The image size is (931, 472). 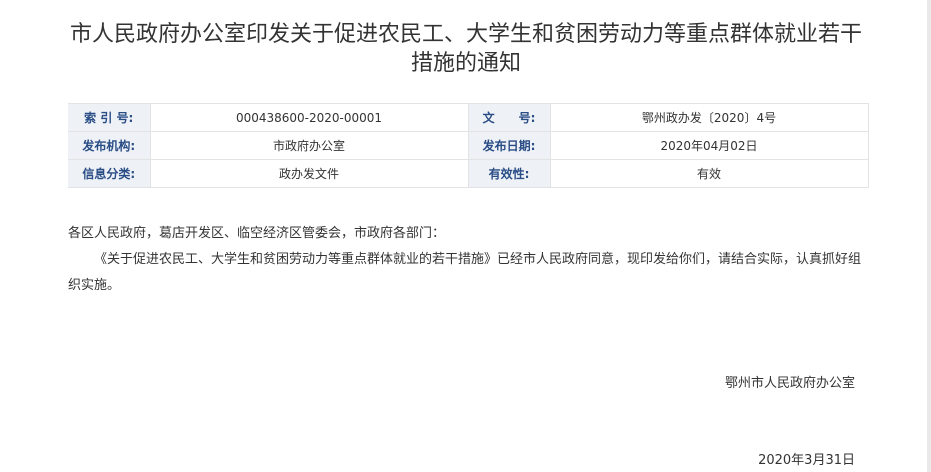 What do you see at coordinates (509, 117) in the screenshot?
I see `document-number-label: 文 号:` at bounding box center [509, 117].